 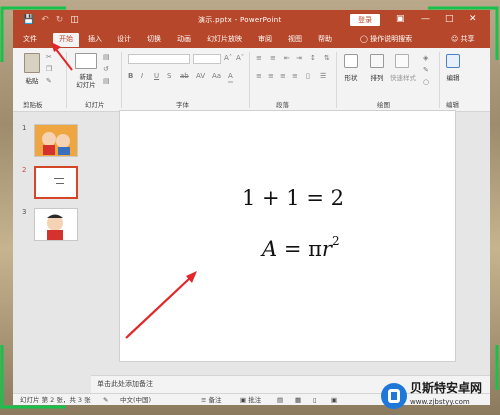 What do you see at coordinates (28, 20) in the screenshot?
I see `save-icon: 💾` at bounding box center [28, 20].